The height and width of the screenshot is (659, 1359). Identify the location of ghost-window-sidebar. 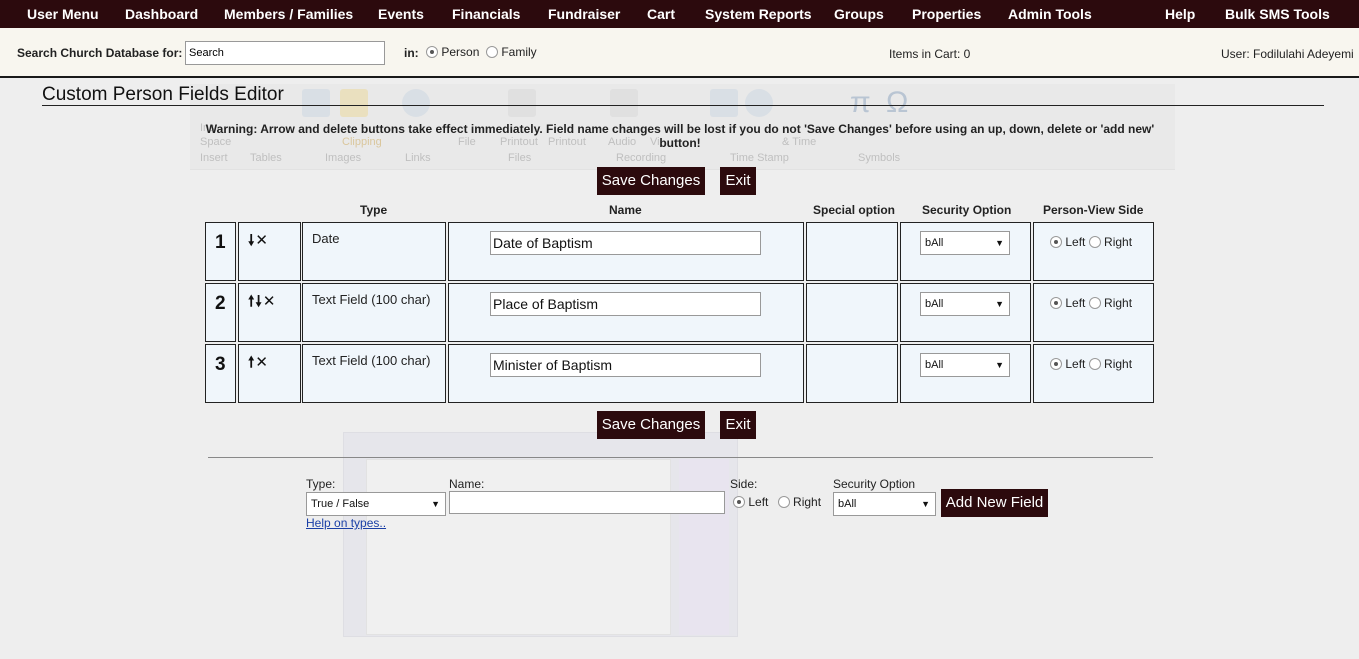
(704, 547).